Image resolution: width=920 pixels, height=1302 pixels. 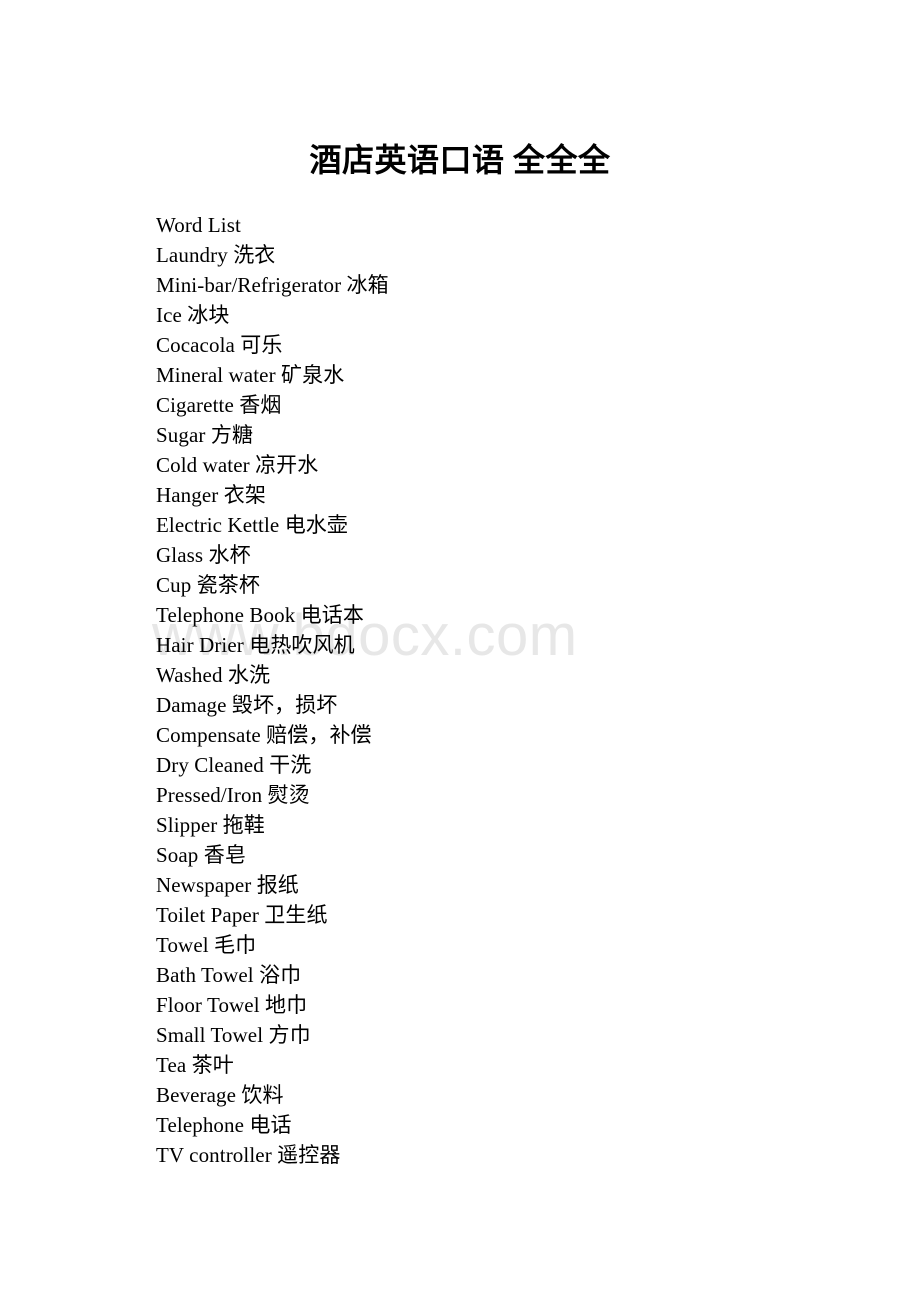 I want to click on word-list-item: Damage 毁坏，损坏, so click(x=247, y=705).